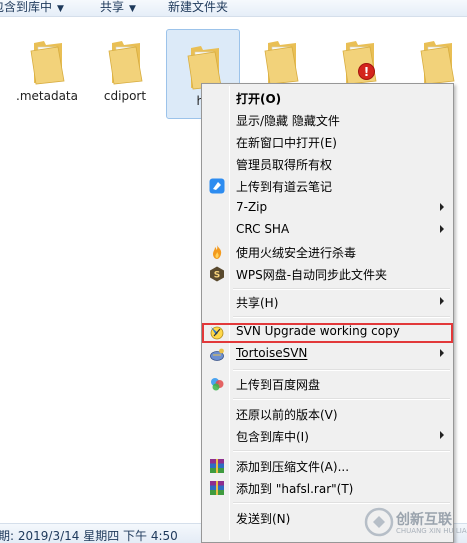  I want to click on folder-item-cdiport: cdiport, so click(125, 70).